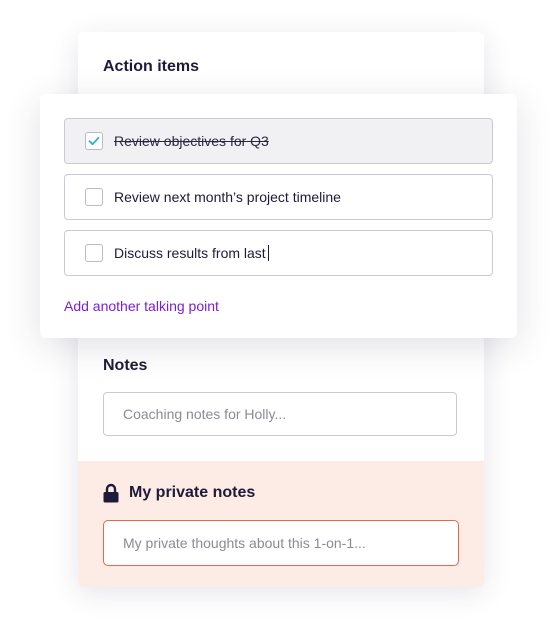  Describe the element at coordinates (141, 306) in the screenshot. I see `add-talking-point-link: Add another talking point` at that location.